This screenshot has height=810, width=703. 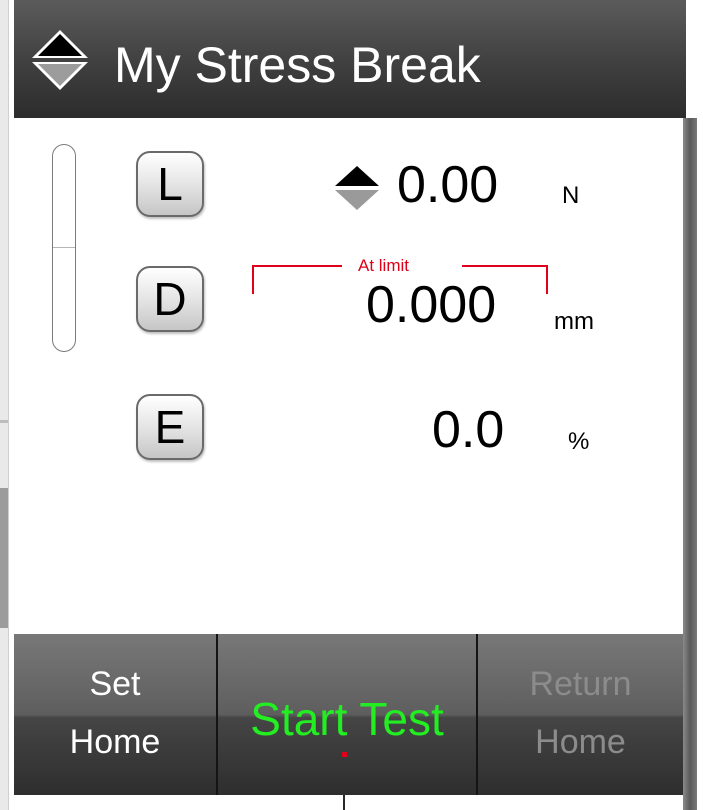 I want to click on bottom-strip, so click(x=348, y=802).